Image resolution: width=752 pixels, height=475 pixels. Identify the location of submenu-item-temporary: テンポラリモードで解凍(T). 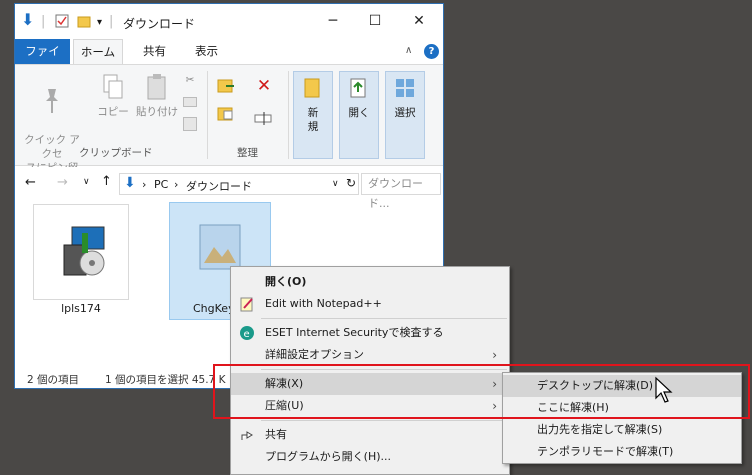
(622, 452).